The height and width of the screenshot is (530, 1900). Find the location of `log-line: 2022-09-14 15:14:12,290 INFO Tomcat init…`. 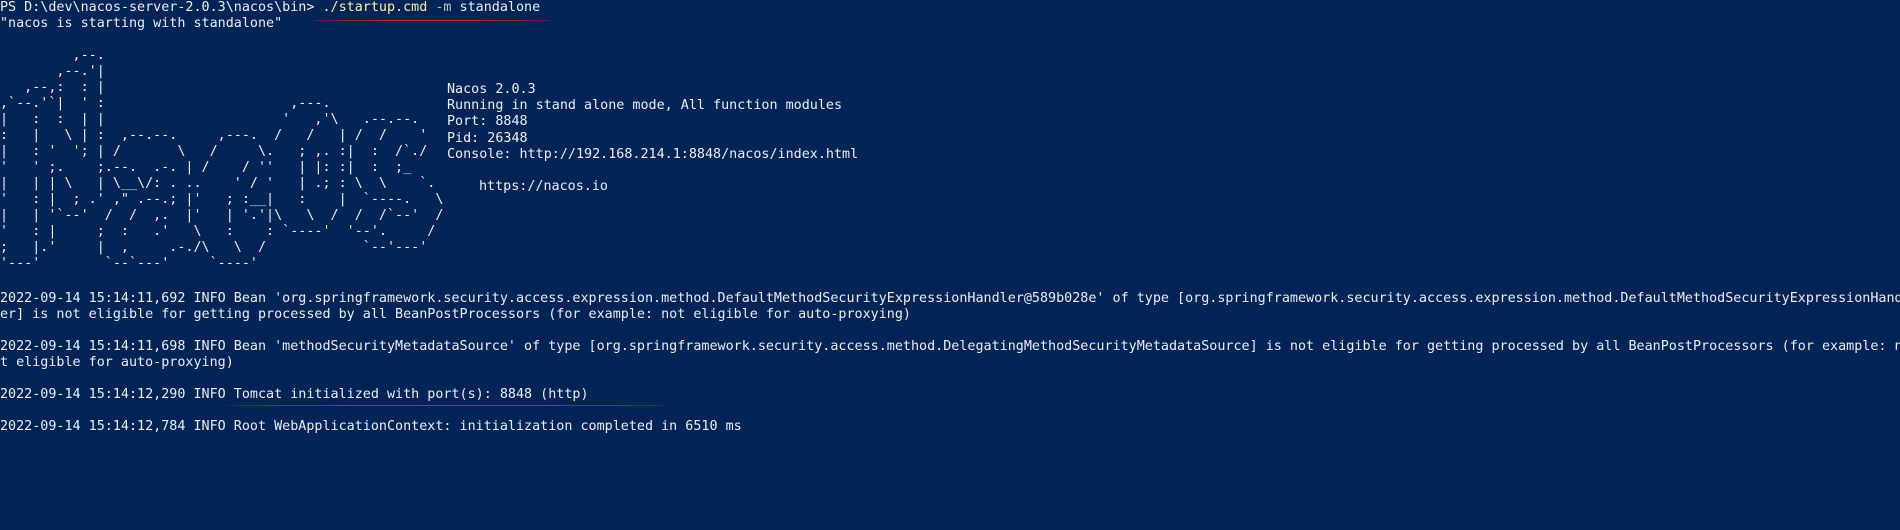

log-line: 2022-09-14 15:14:12,290 INFO Tomcat init… is located at coordinates (294, 394).